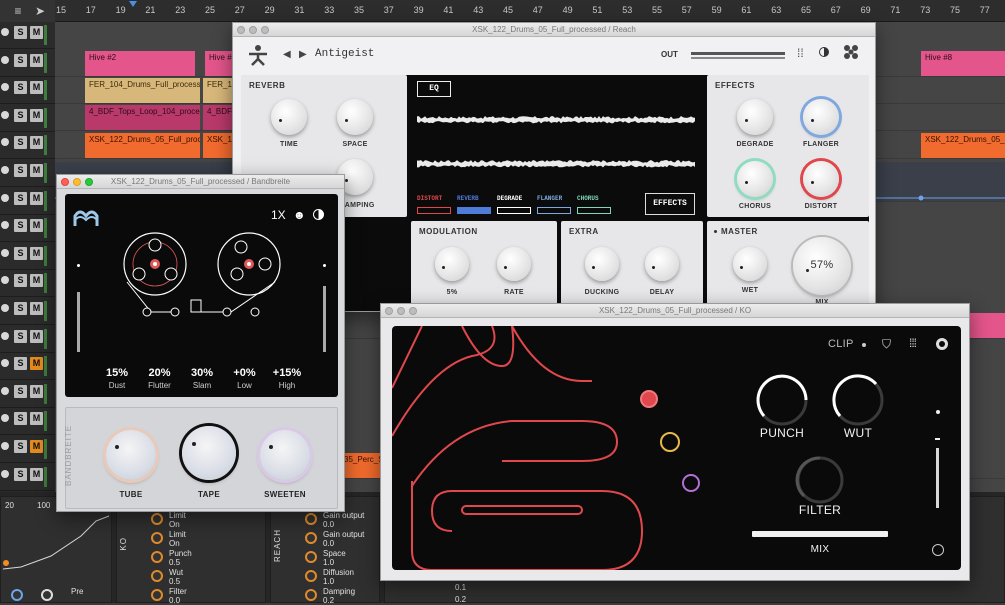  What do you see at coordinates (691, 483) in the screenshot?
I see `purple-node` at bounding box center [691, 483].